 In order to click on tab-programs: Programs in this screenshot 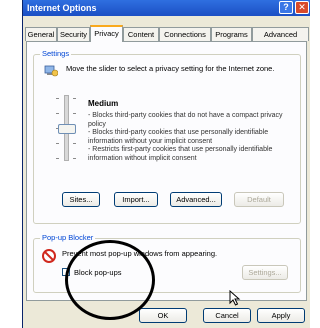, I will do `click(231, 34)`.